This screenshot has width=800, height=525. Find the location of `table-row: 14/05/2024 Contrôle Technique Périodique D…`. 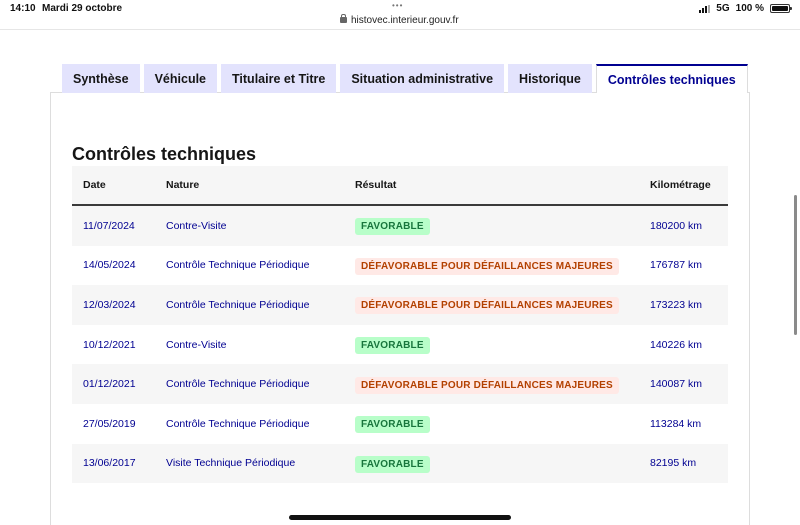

table-row: 14/05/2024 Contrôle Technique Périodique D… is located at coordinates (400, 265).